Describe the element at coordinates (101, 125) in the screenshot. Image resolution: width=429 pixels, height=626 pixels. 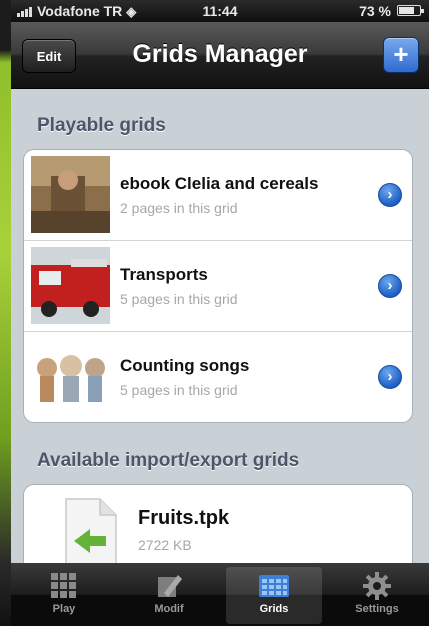
I see `playable-grids-header: Playable grids` at that location.